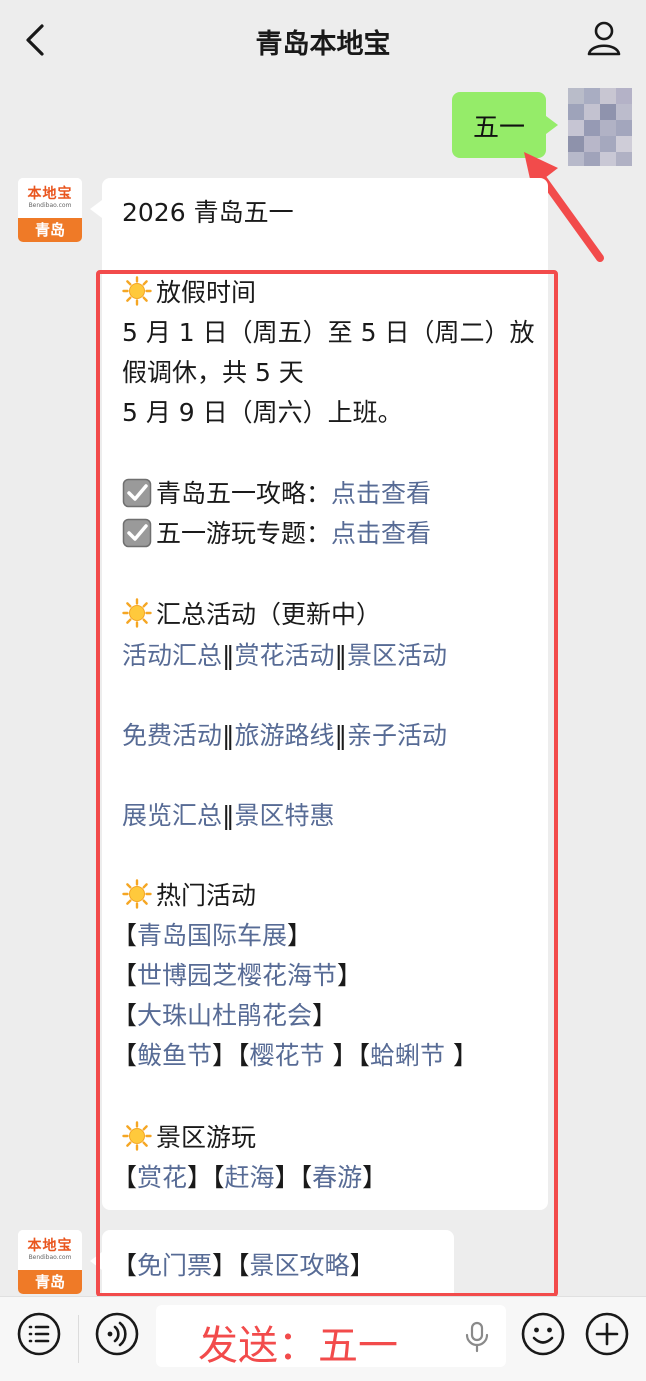 The image size is (646, 1381). I want to click on hot-item-2: 【世博园芝樱花海节】, so click(237, 975).